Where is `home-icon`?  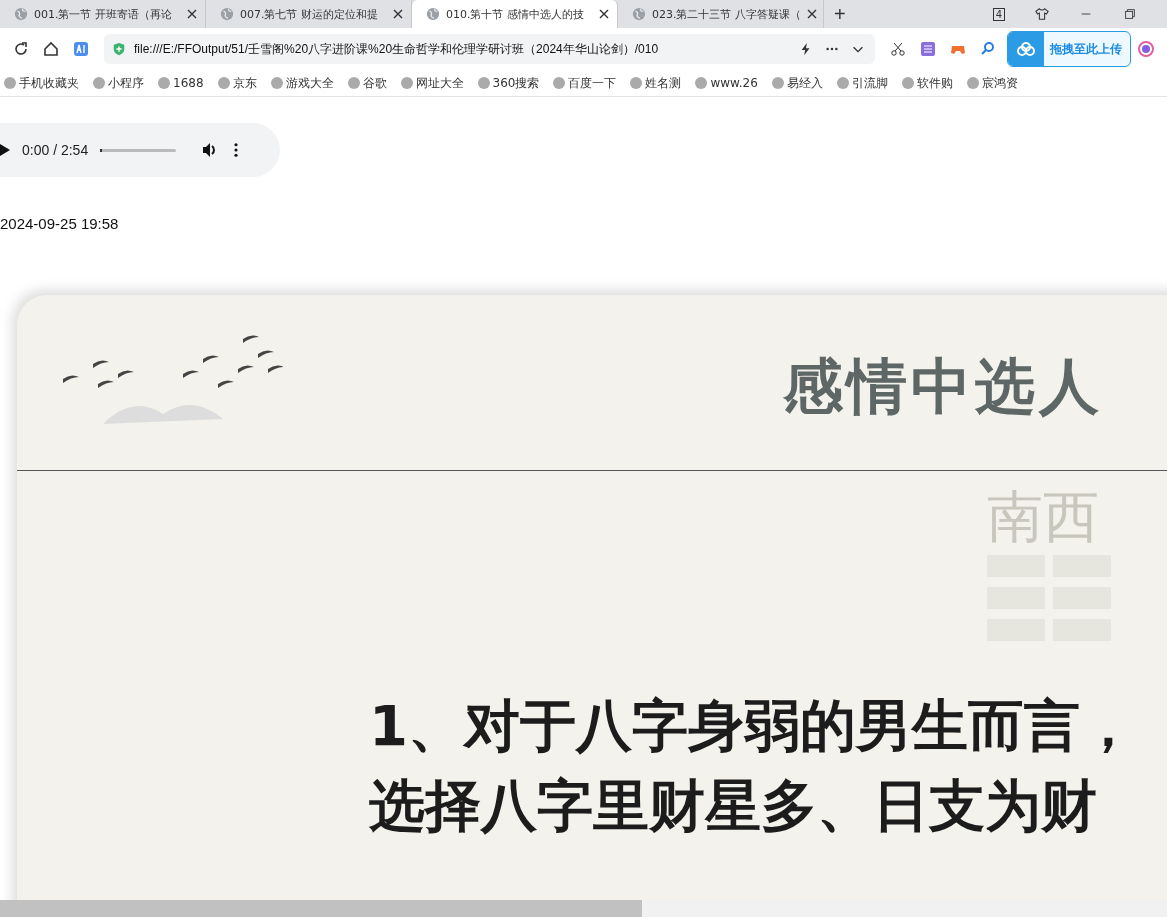 home-icon is located at coordinates (51, 49).